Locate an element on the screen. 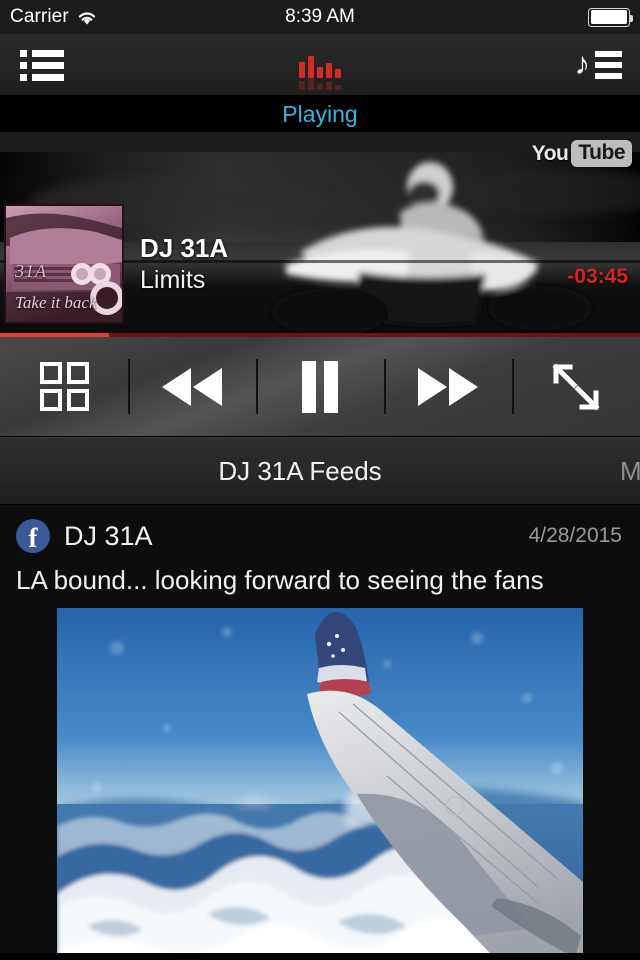  nav-bar: ♪ is located at coordinates (320, 65).